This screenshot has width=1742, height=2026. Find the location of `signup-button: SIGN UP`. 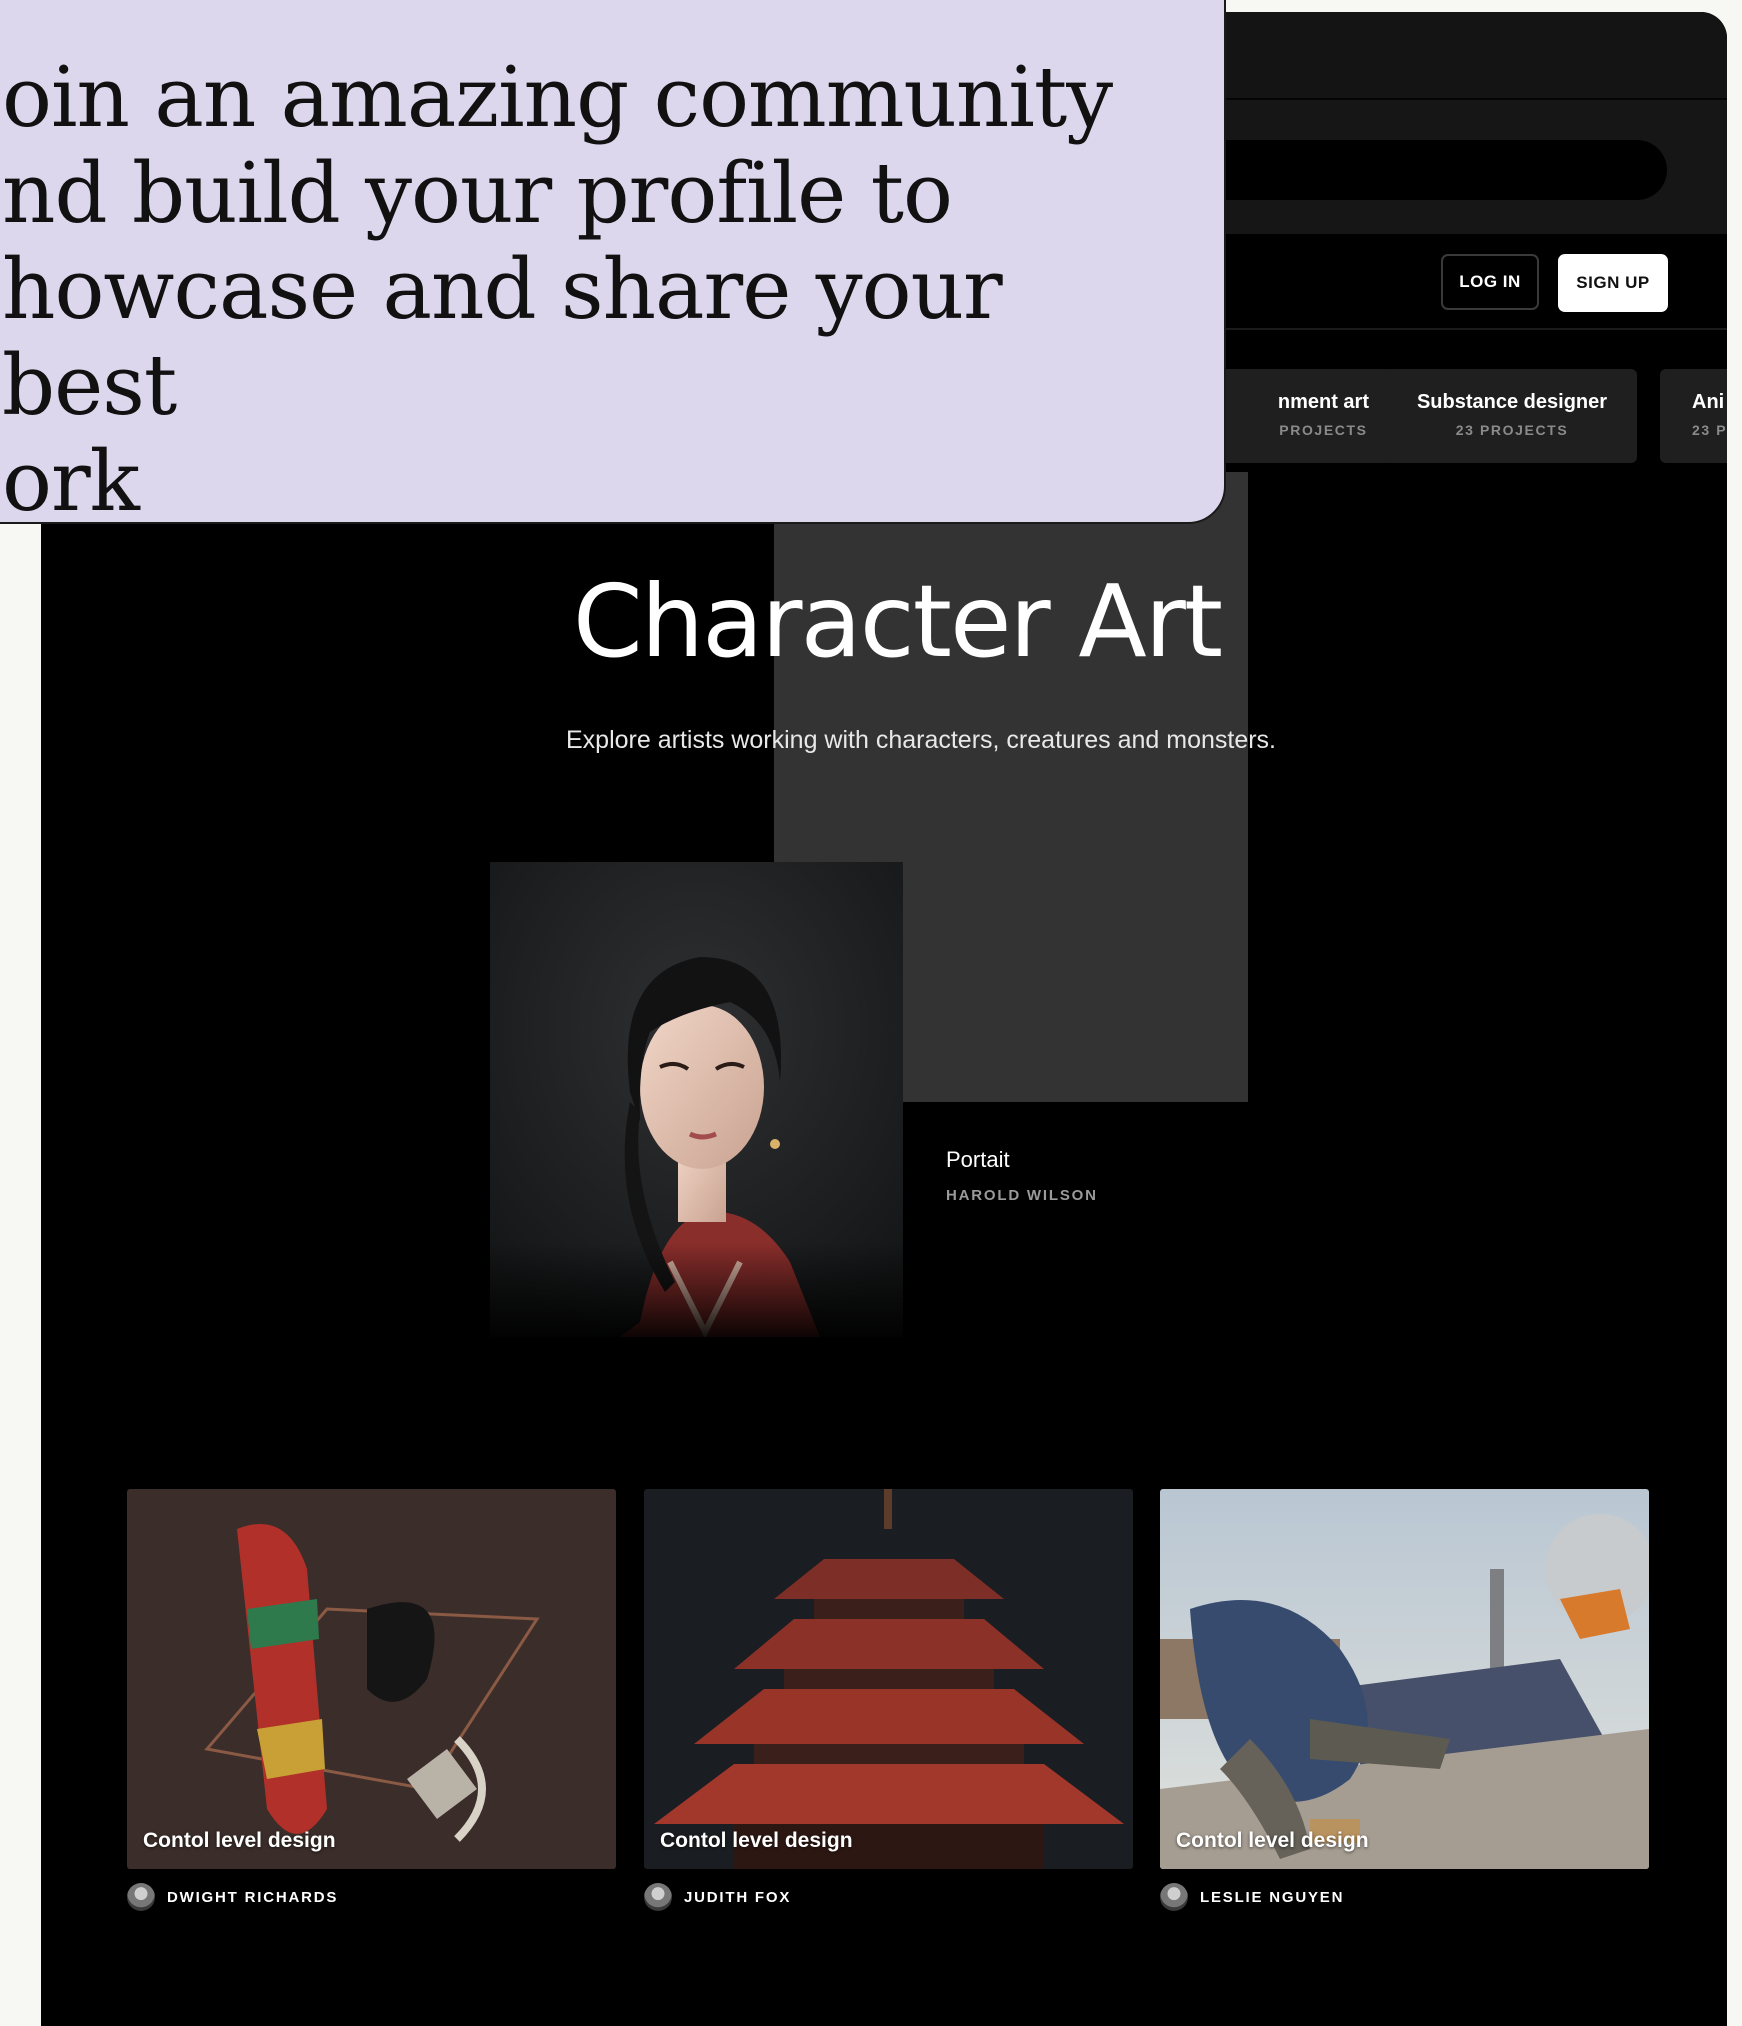

signup-button: SIGN UP is located at coordinates (1613, 283).